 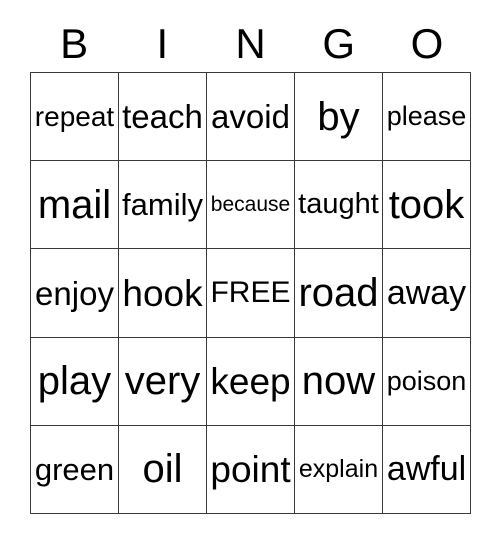 I want to click on bingo-header-cell-i: I, so click(x=162, y=44).